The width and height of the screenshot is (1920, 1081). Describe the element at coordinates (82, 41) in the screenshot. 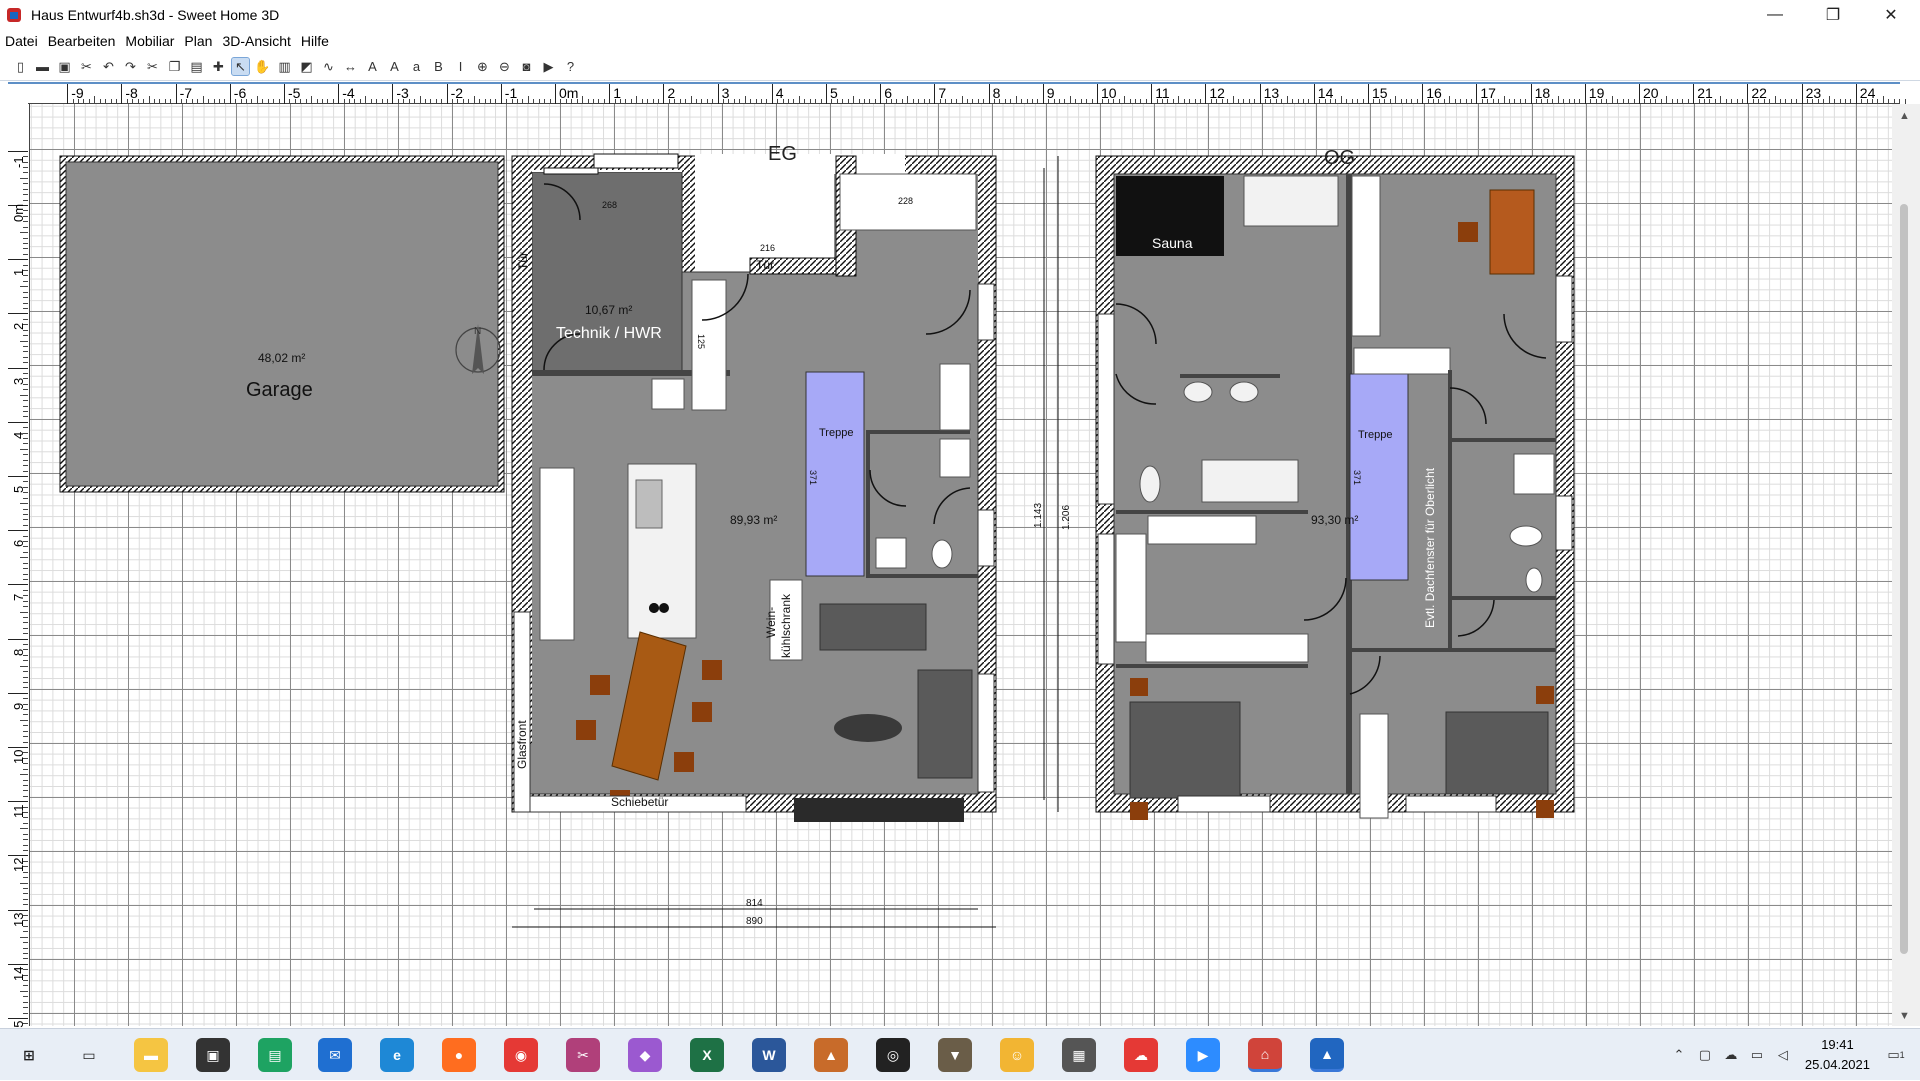

I see `menu-bearbeiten: Bearbeiten` at that location.